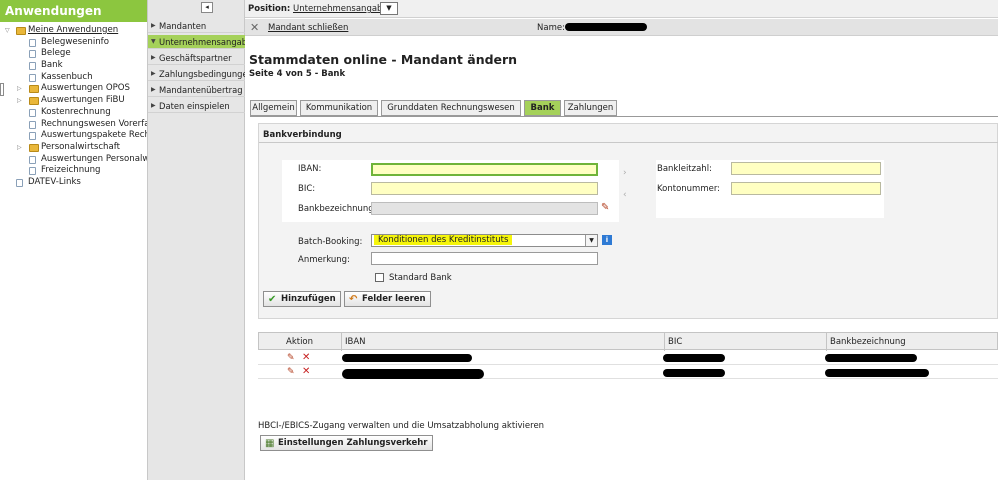 The height and width of the screenshot is (480, 998). Describe the element at coordinates (67, 76) in the screenshot. I see `tree-item-label: Kassenbuch` at that location.